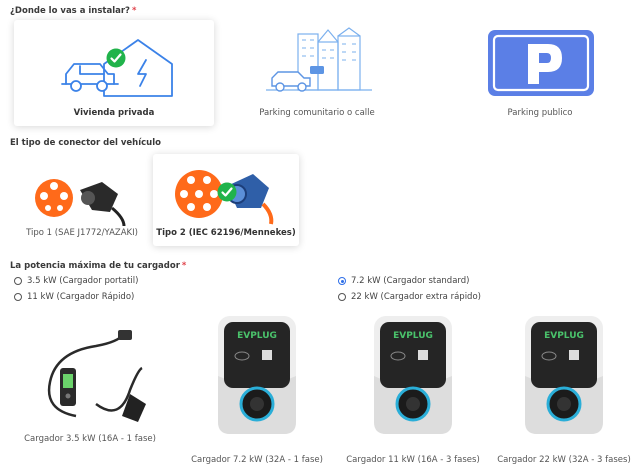 Image resolution: width=635 pixels, height=467 pixels. Describe the element at coordinates (76, 281) in the screenshot. I see `power-option-3-5kw: 3.5 kW (Cargador portatil)` at that location.